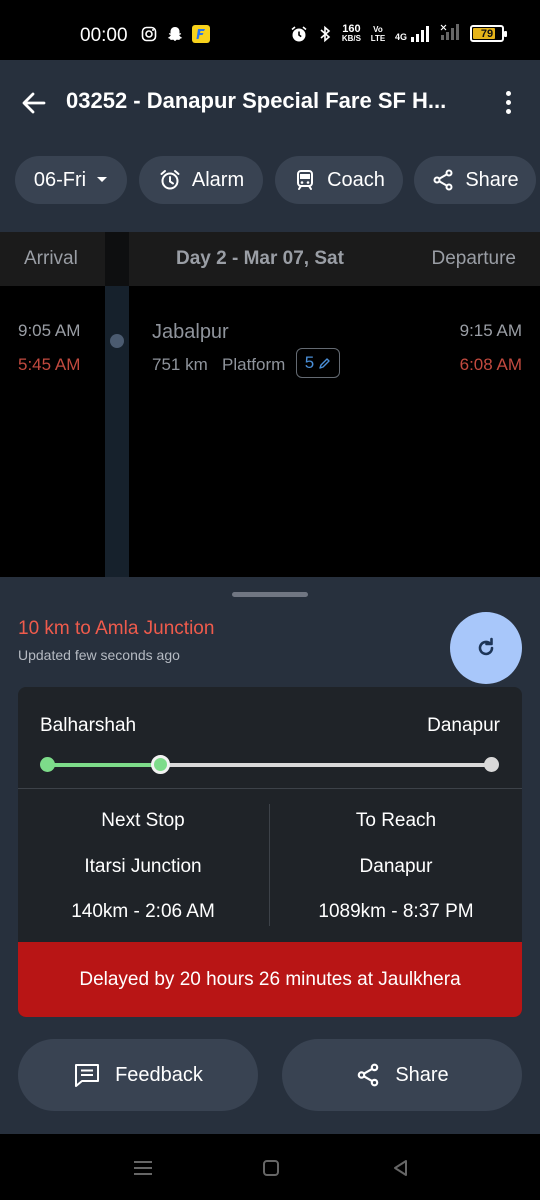 Image resolution: width=540 pixels, height=1200 pixels. Describe the element at coordinates (170, 180) in the screenshot. I see `alarm-icon` at that location.